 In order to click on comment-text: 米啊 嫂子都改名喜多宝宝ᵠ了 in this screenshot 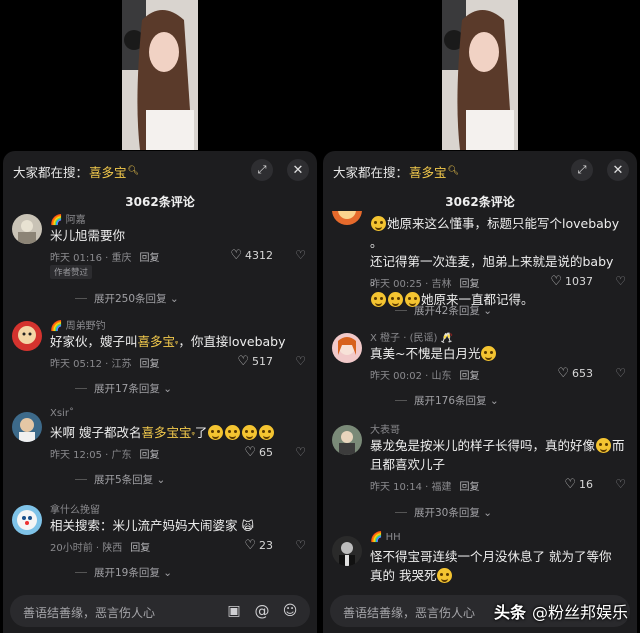, I will do `click(168, 433)`.